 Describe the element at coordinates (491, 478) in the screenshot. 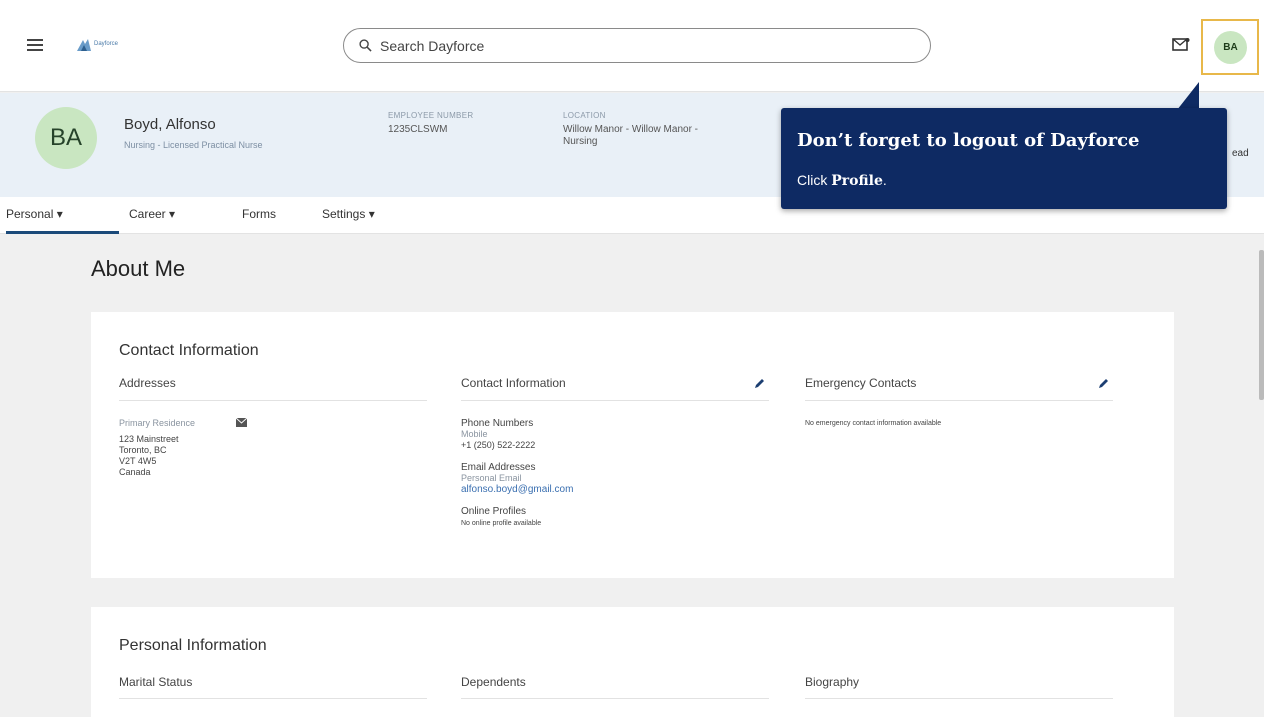

I see `email-type: Personal Email` at that location.